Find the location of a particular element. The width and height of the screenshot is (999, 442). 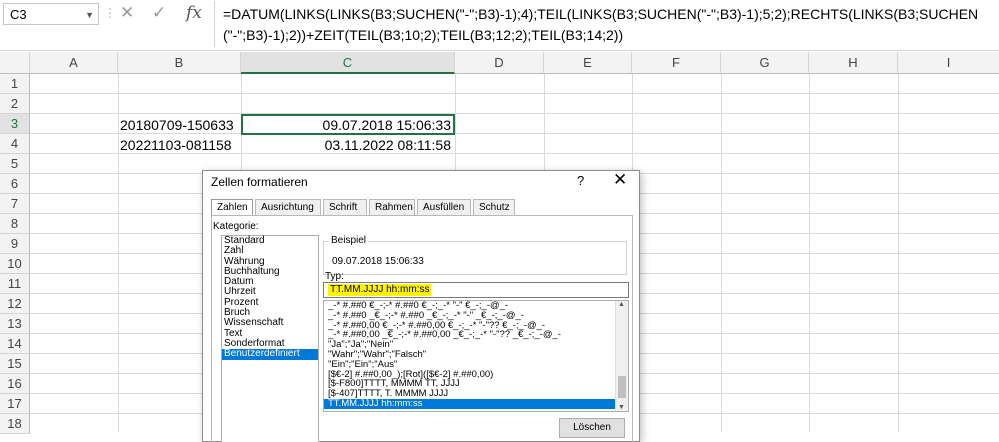

row-header-9: 9 is located at coordinates (15, 244).